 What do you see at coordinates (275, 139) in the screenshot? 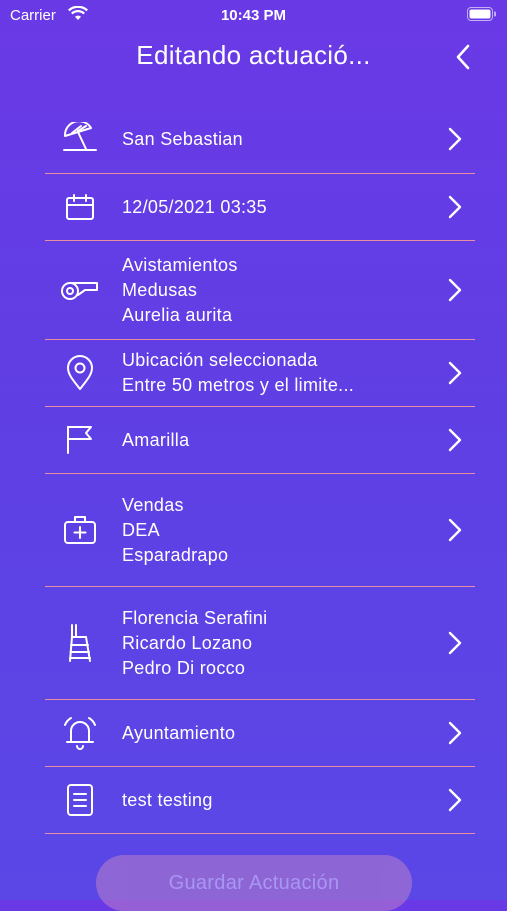
I see `row-beach-text: San Sebastian` at bounding box center [275, 139].